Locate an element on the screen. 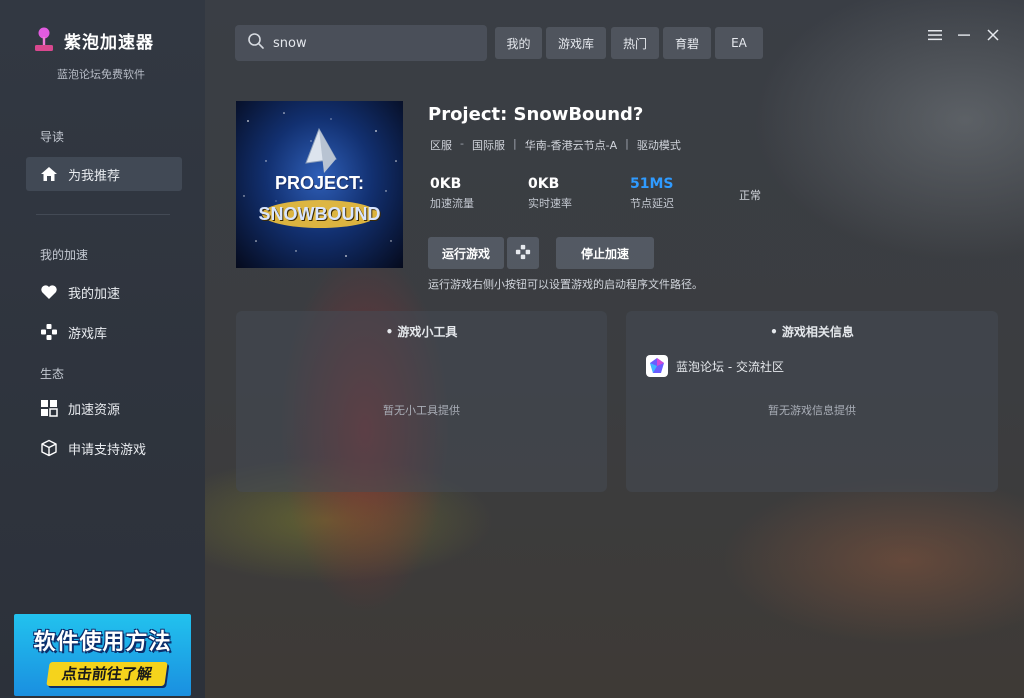 The width and height of the screenshot is (1024, 698). sidebar-divider is located at coordinates (103, 214).